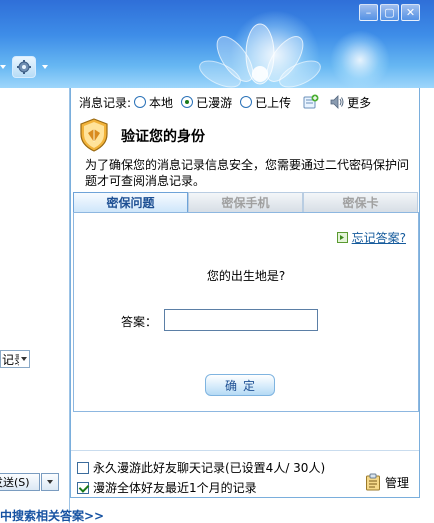  What do you see at coordinates (161, 102) in the screenshot?
I see `radio-local-label: 本地` at bounding box center [161, 102].